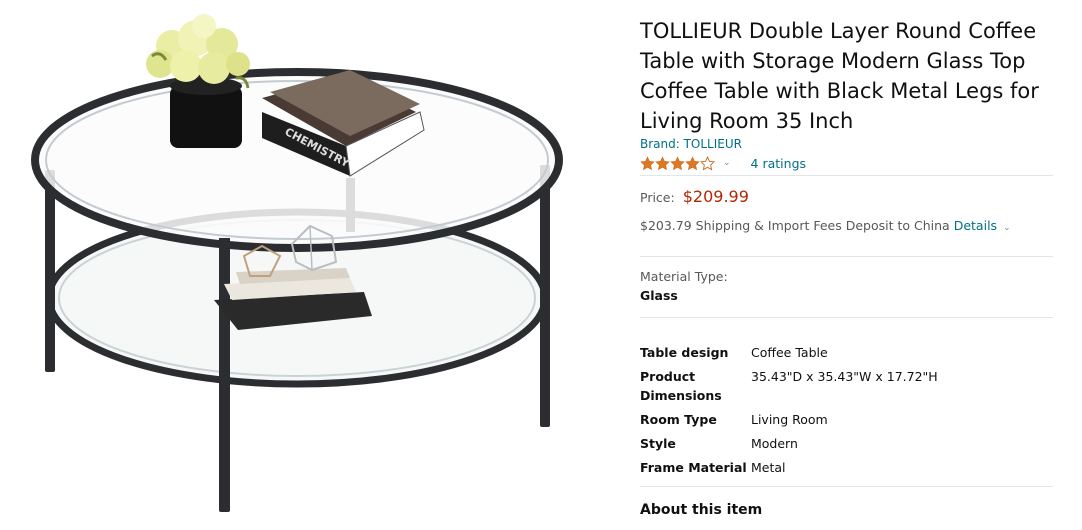  Describe the element at coordinates (693, 467) in the screenshot. I see `spec-key: Frame Material` at that location.